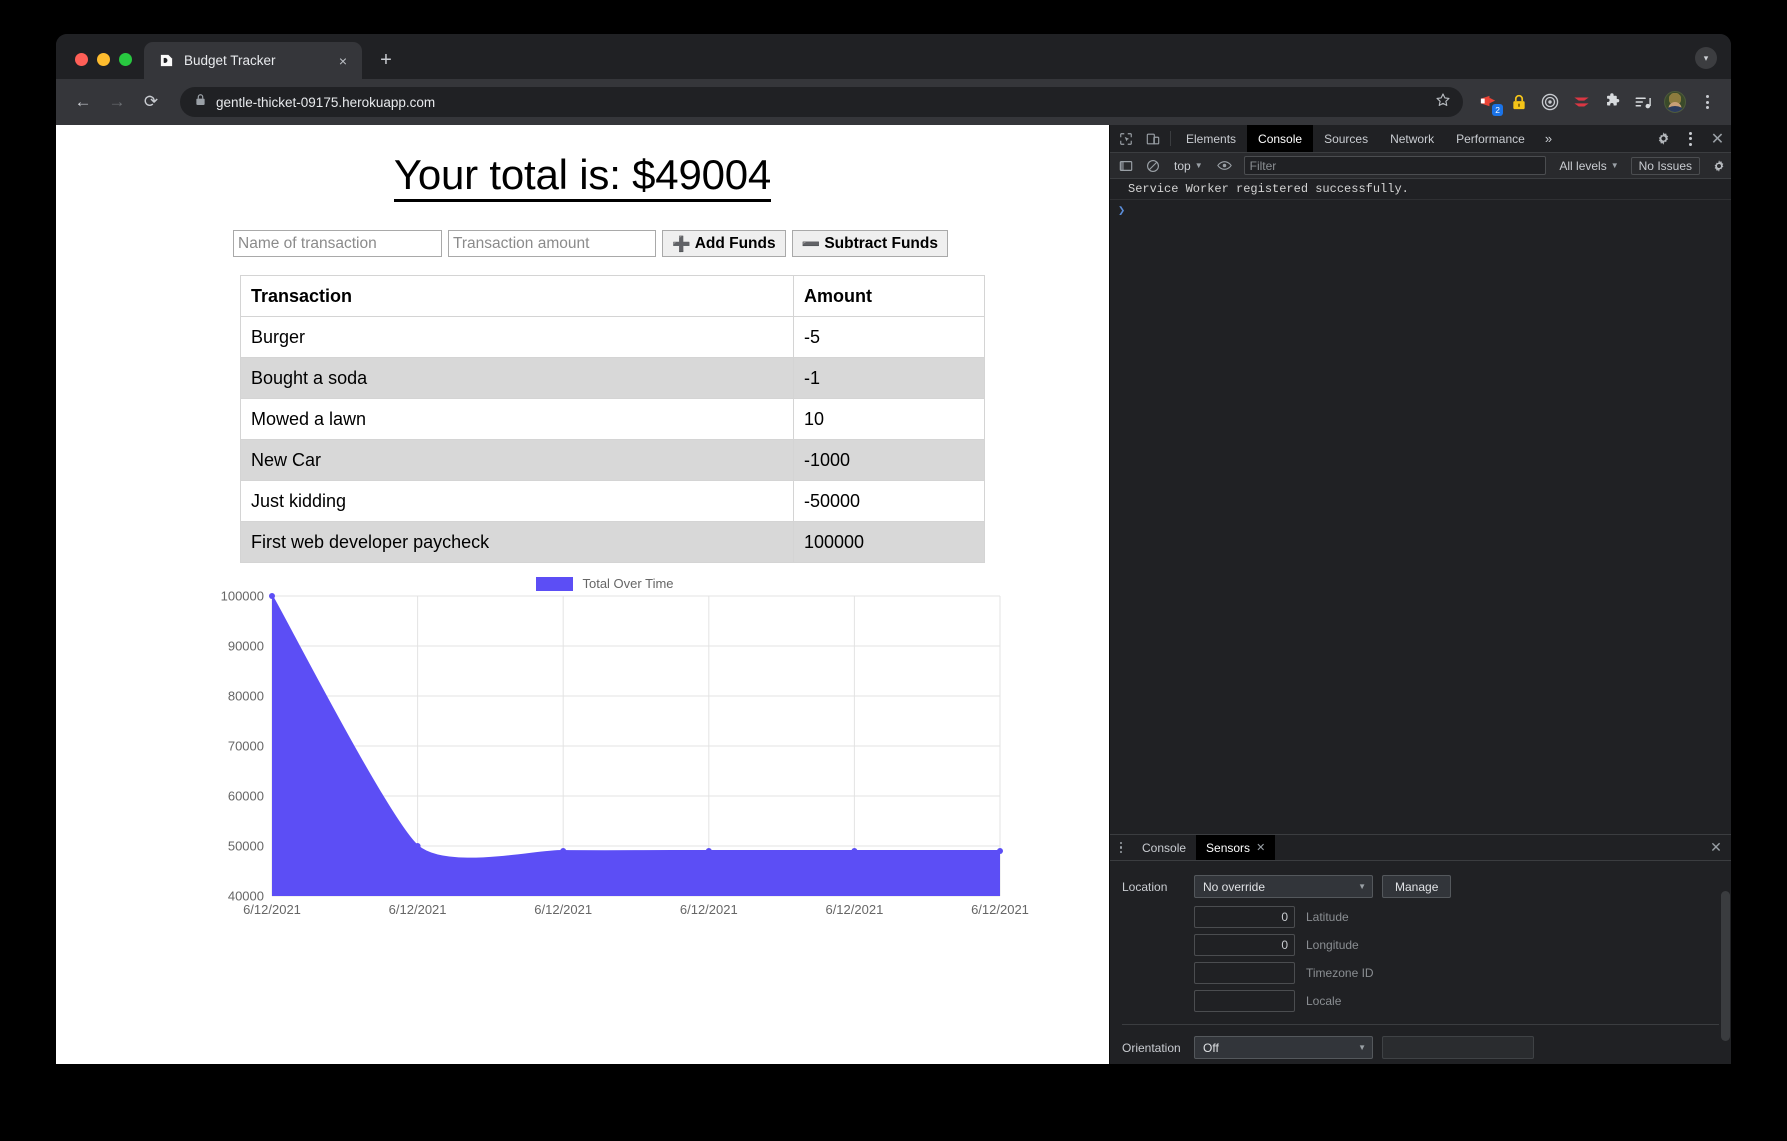 This screenshot has height=1141, width=1787. I want to click on transaction-amount-input, so click(552, 243).